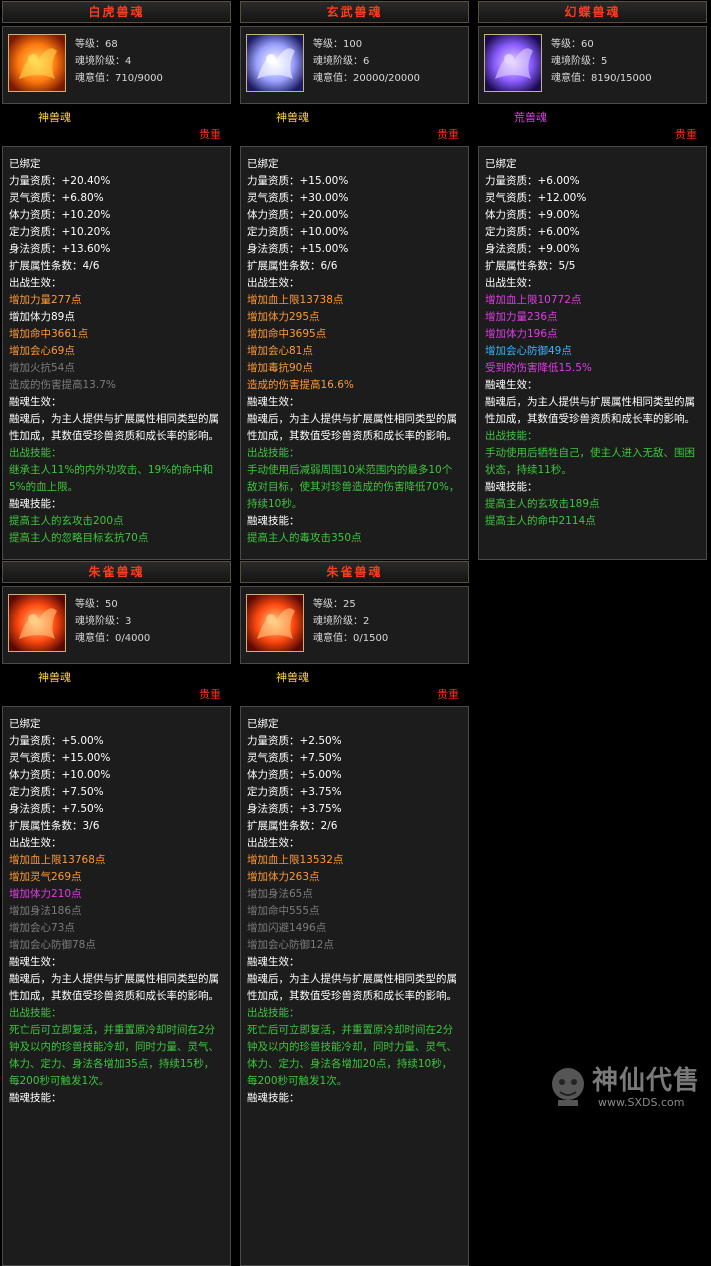 Image resolution: width=711 pixels, height=1266 pixels. What do you see at coordinates (54, 266) in the screenshot?
I see `ext-count: 扩展属性条数：4/6` at bounding box center [54, 266].